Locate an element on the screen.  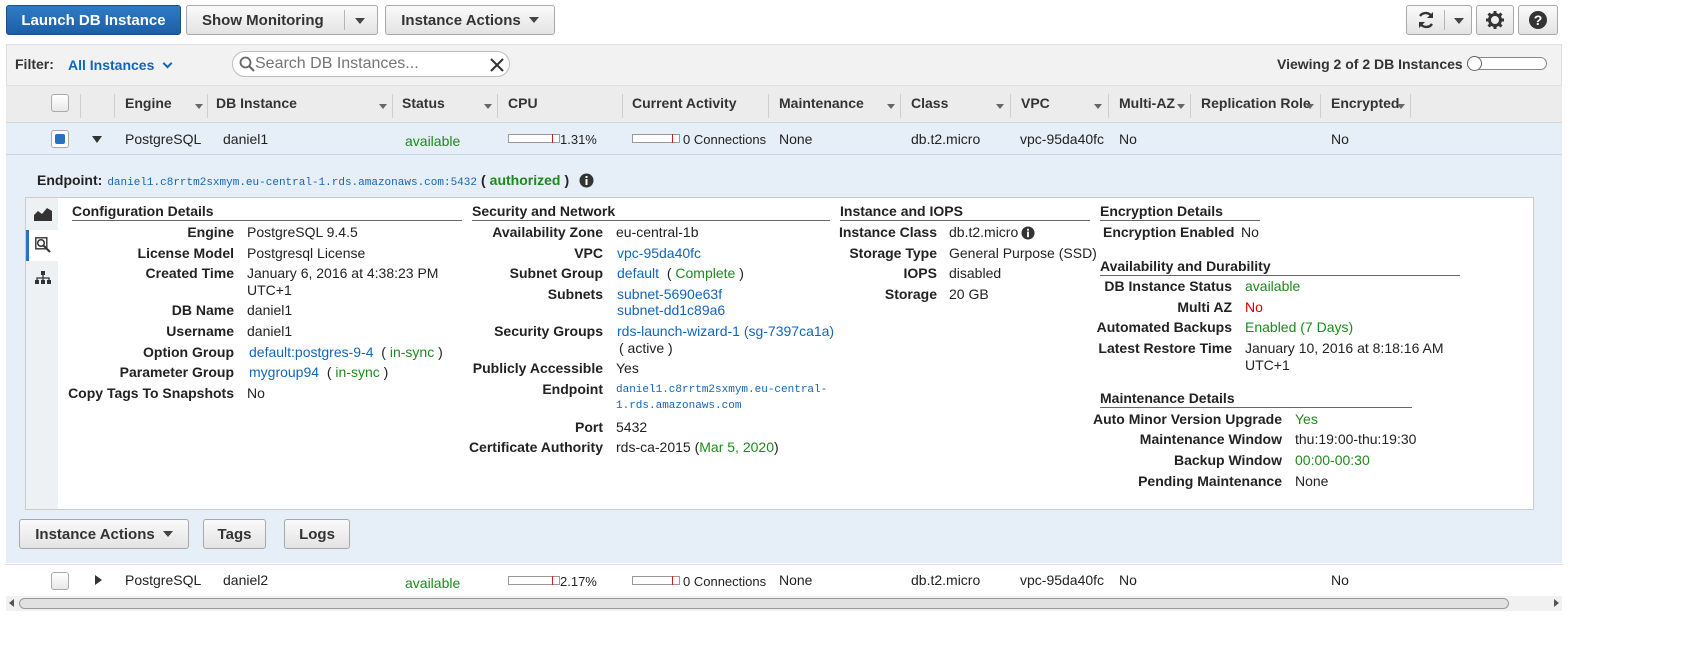
column-engine: Engine is located at coordinates (148, 103).